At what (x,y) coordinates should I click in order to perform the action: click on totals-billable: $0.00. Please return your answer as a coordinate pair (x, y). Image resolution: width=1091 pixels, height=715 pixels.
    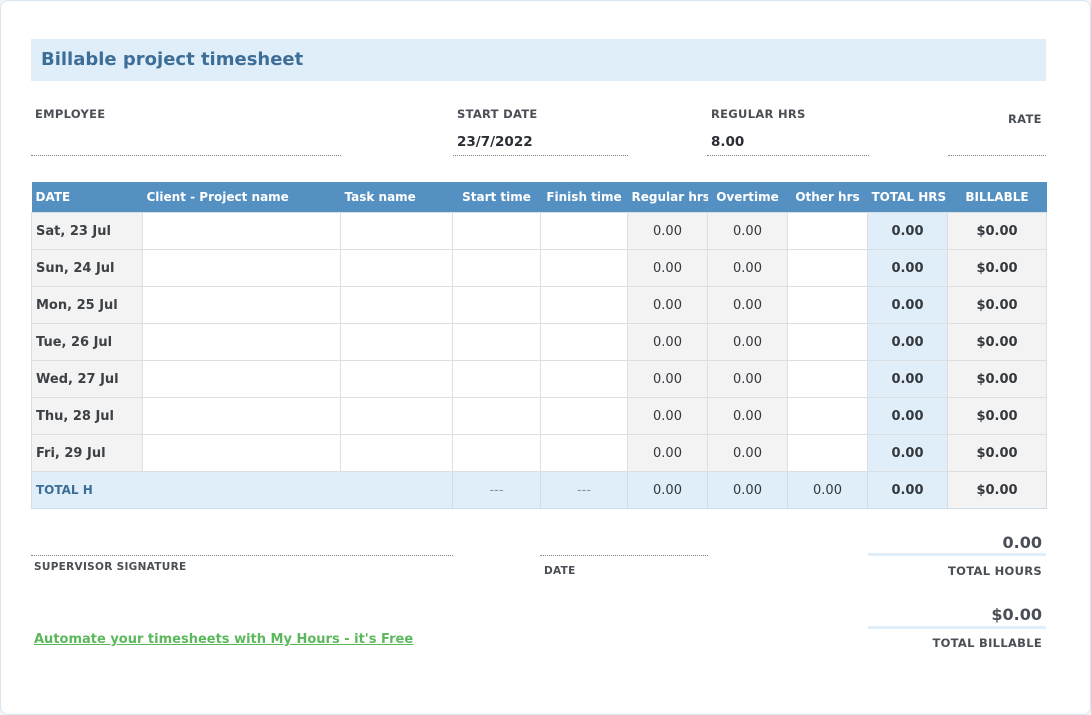
    Looking at the image, I should click on (997, 490).